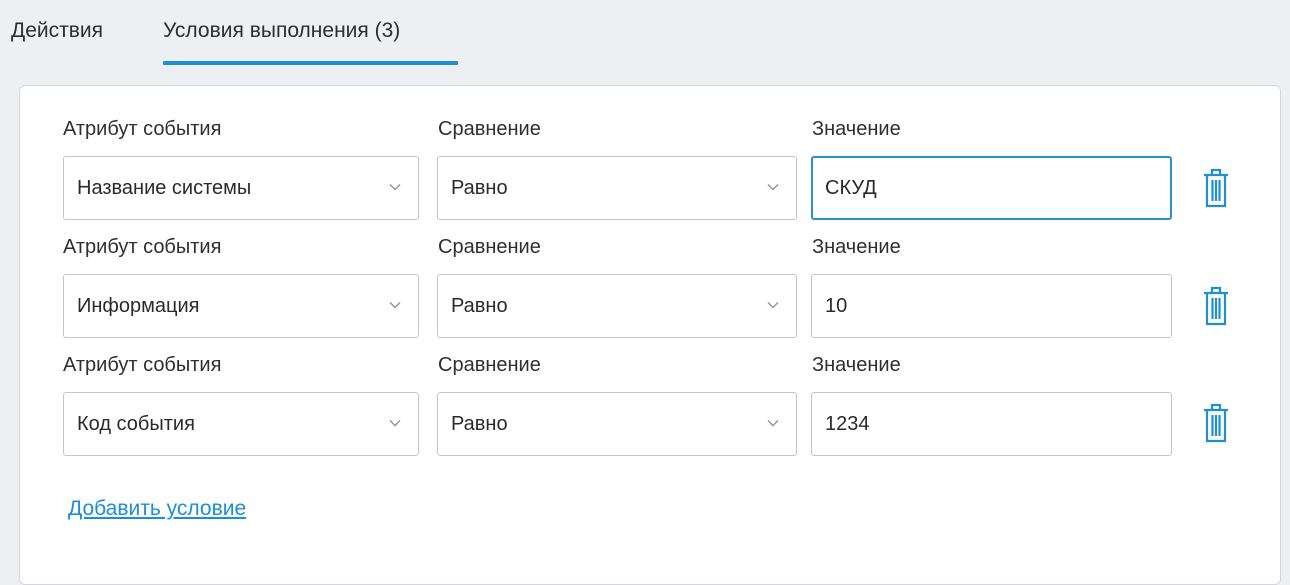 The width and height of the screenshot is (1290, 585). What do you see at coordinates (281, 31) in the screenshot?
I see `tab-conditions: Условия выполнения (3)` at bounding box center [281, 31].